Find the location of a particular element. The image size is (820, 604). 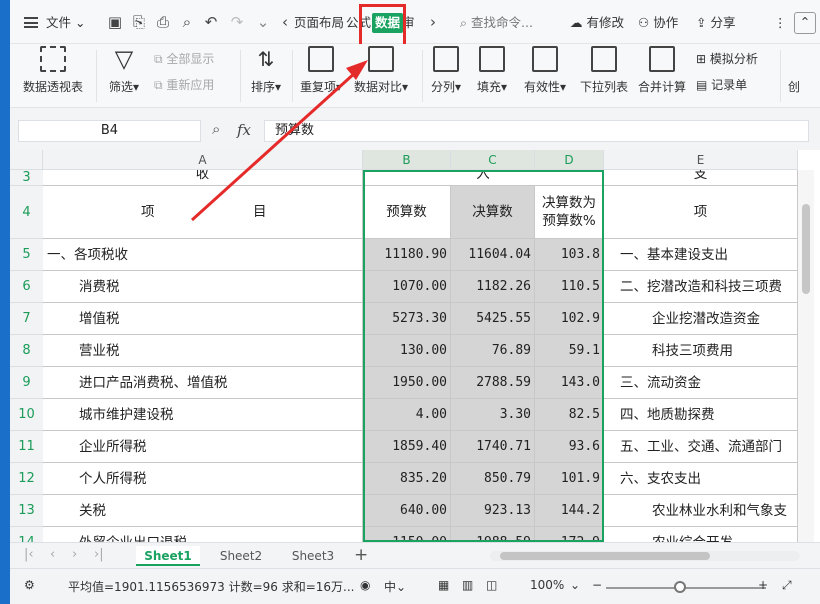

cell-e-row8: 科技三项费用 is located at coordinates (701, 351).